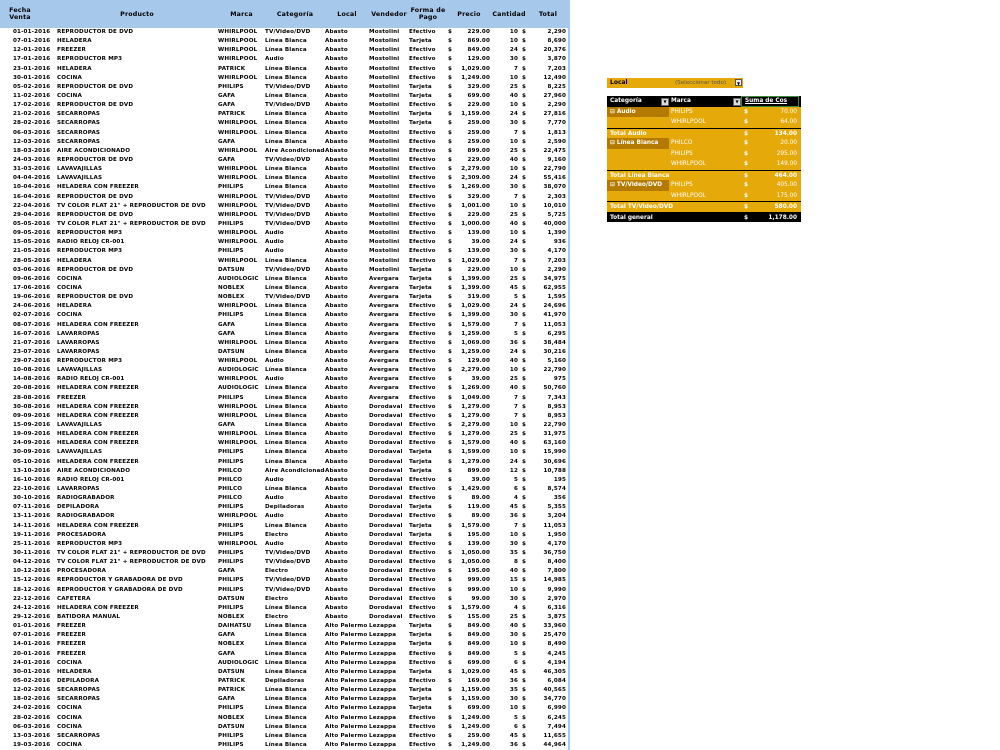 This screenshot has width=1000, height=750. Describe the element at coordinates (638, 185) in the screenshot. I see `pivot-cell-category: ⊟ TV/Video/DVD` at that location.